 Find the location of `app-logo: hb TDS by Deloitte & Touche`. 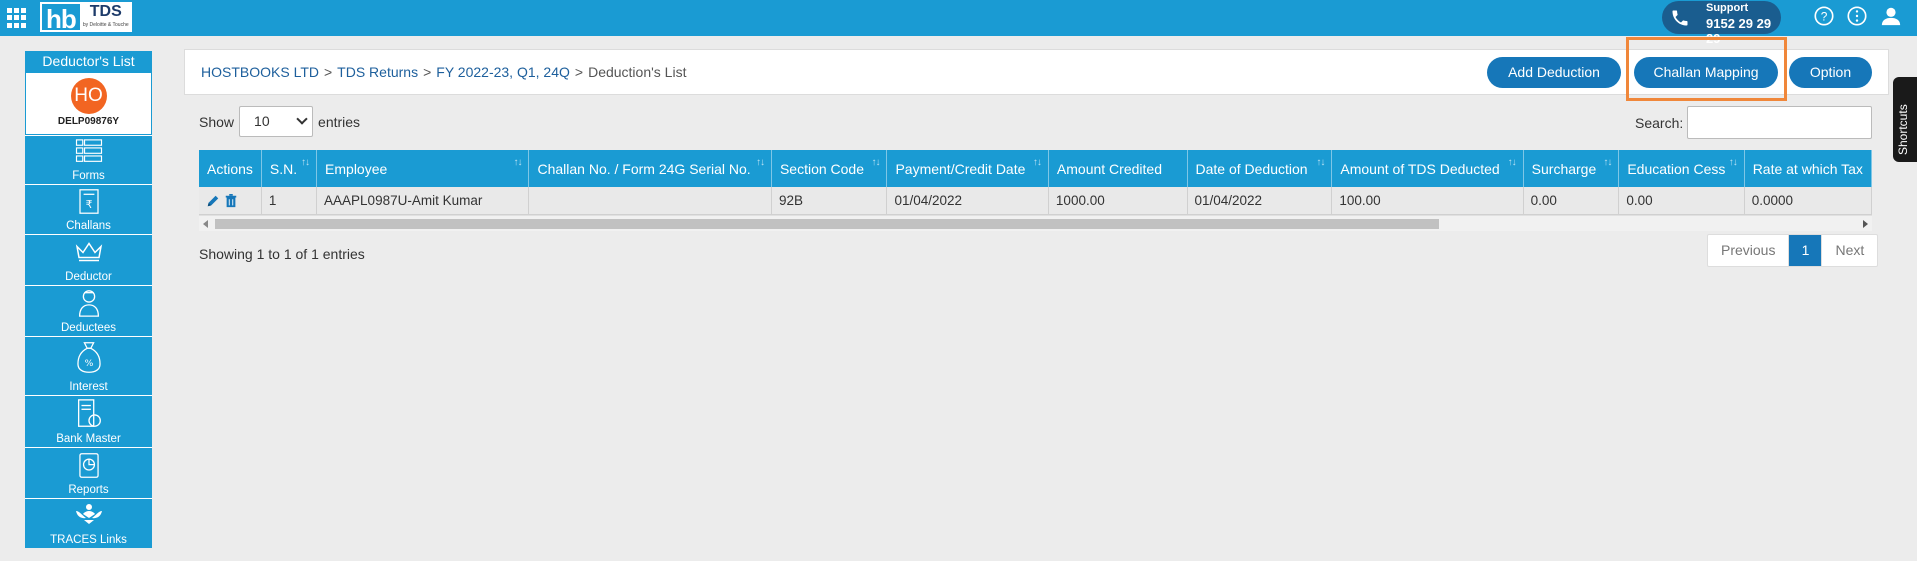

app-logo: hb TDS by Deloitte & Touche is located at coordinates (86, 18).